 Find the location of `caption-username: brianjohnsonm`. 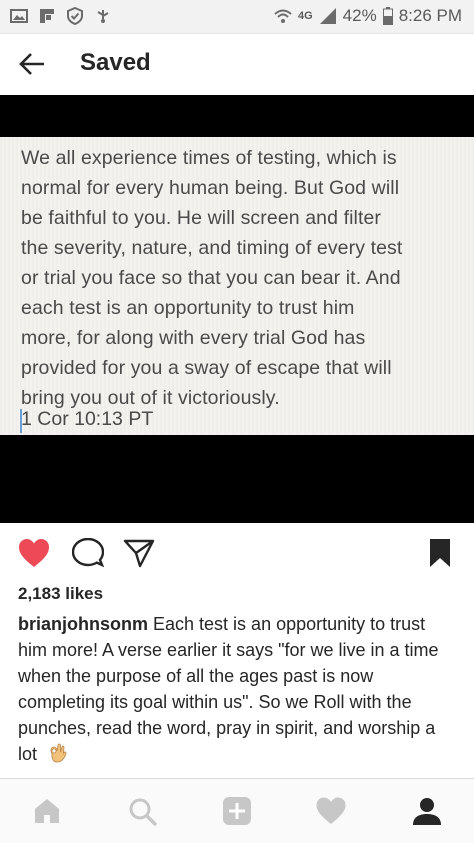

caption-username: brianjohnsonm is located at coordinates (83, 624).